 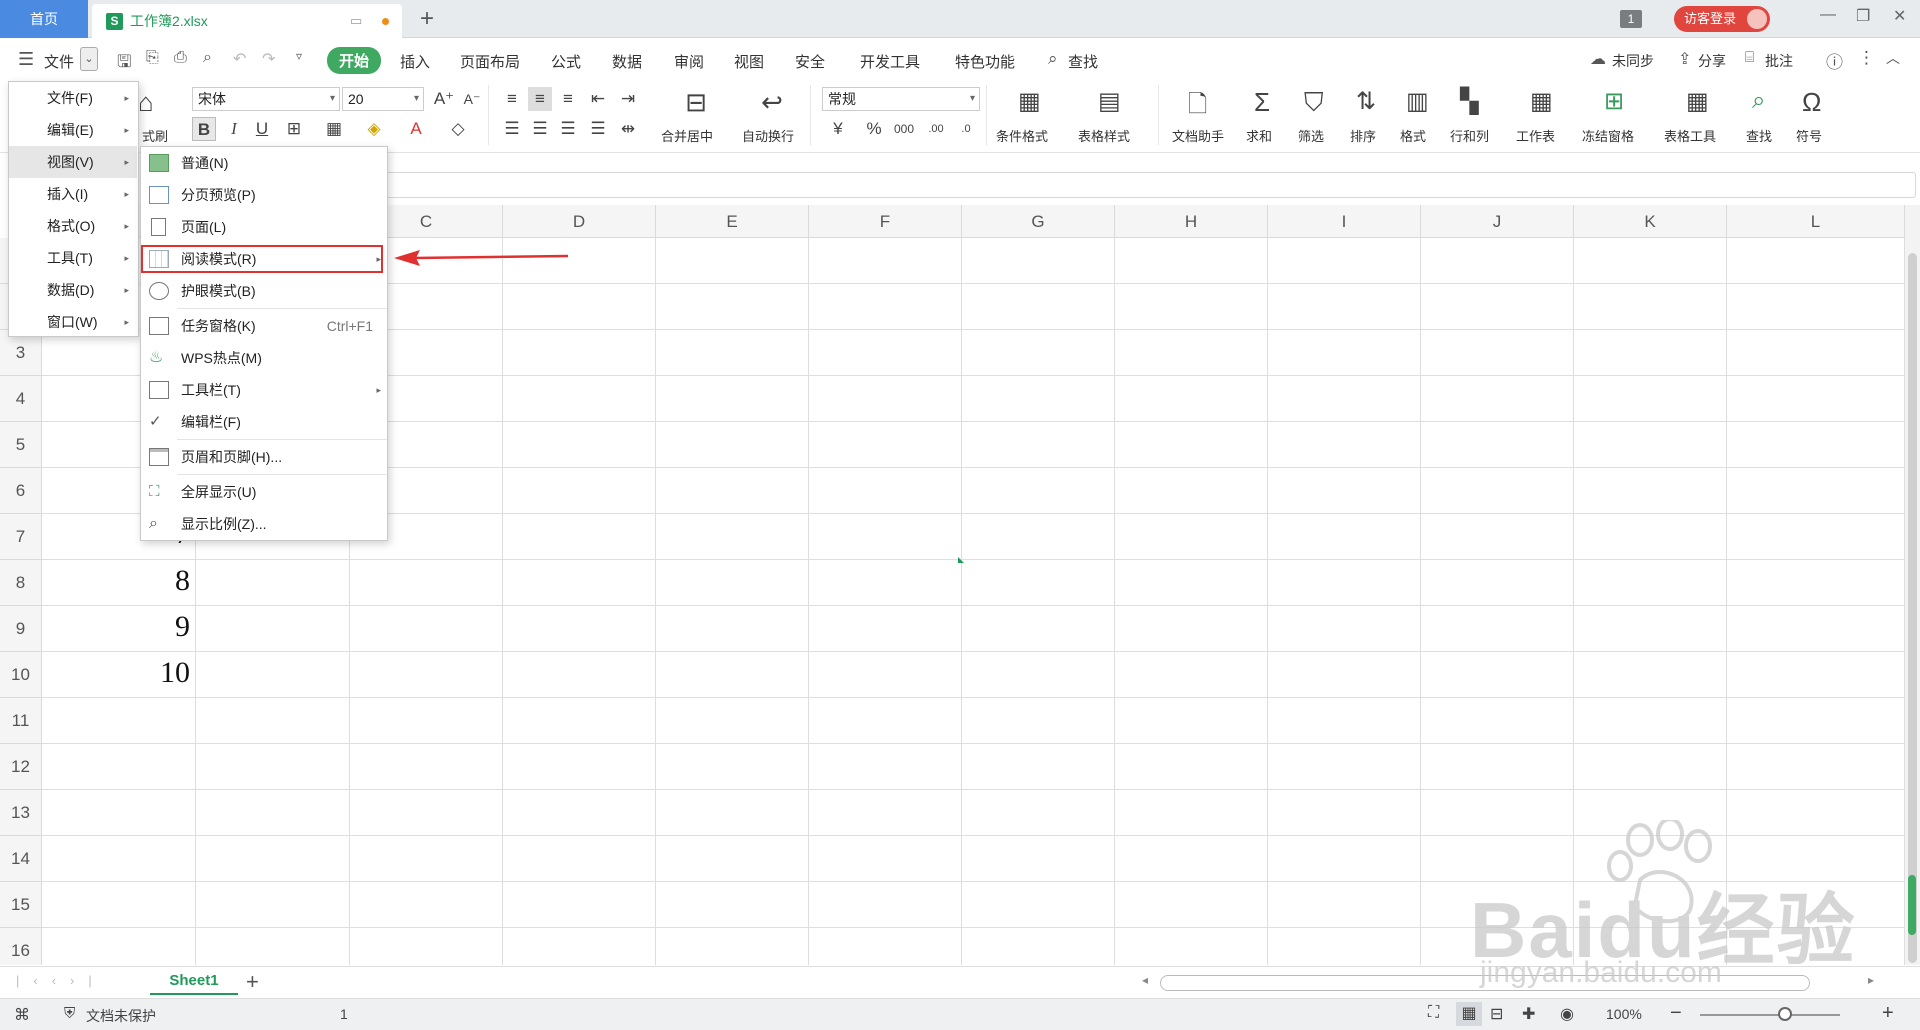 I want to click on font-color-icon: A, so click(x=416, y=129).